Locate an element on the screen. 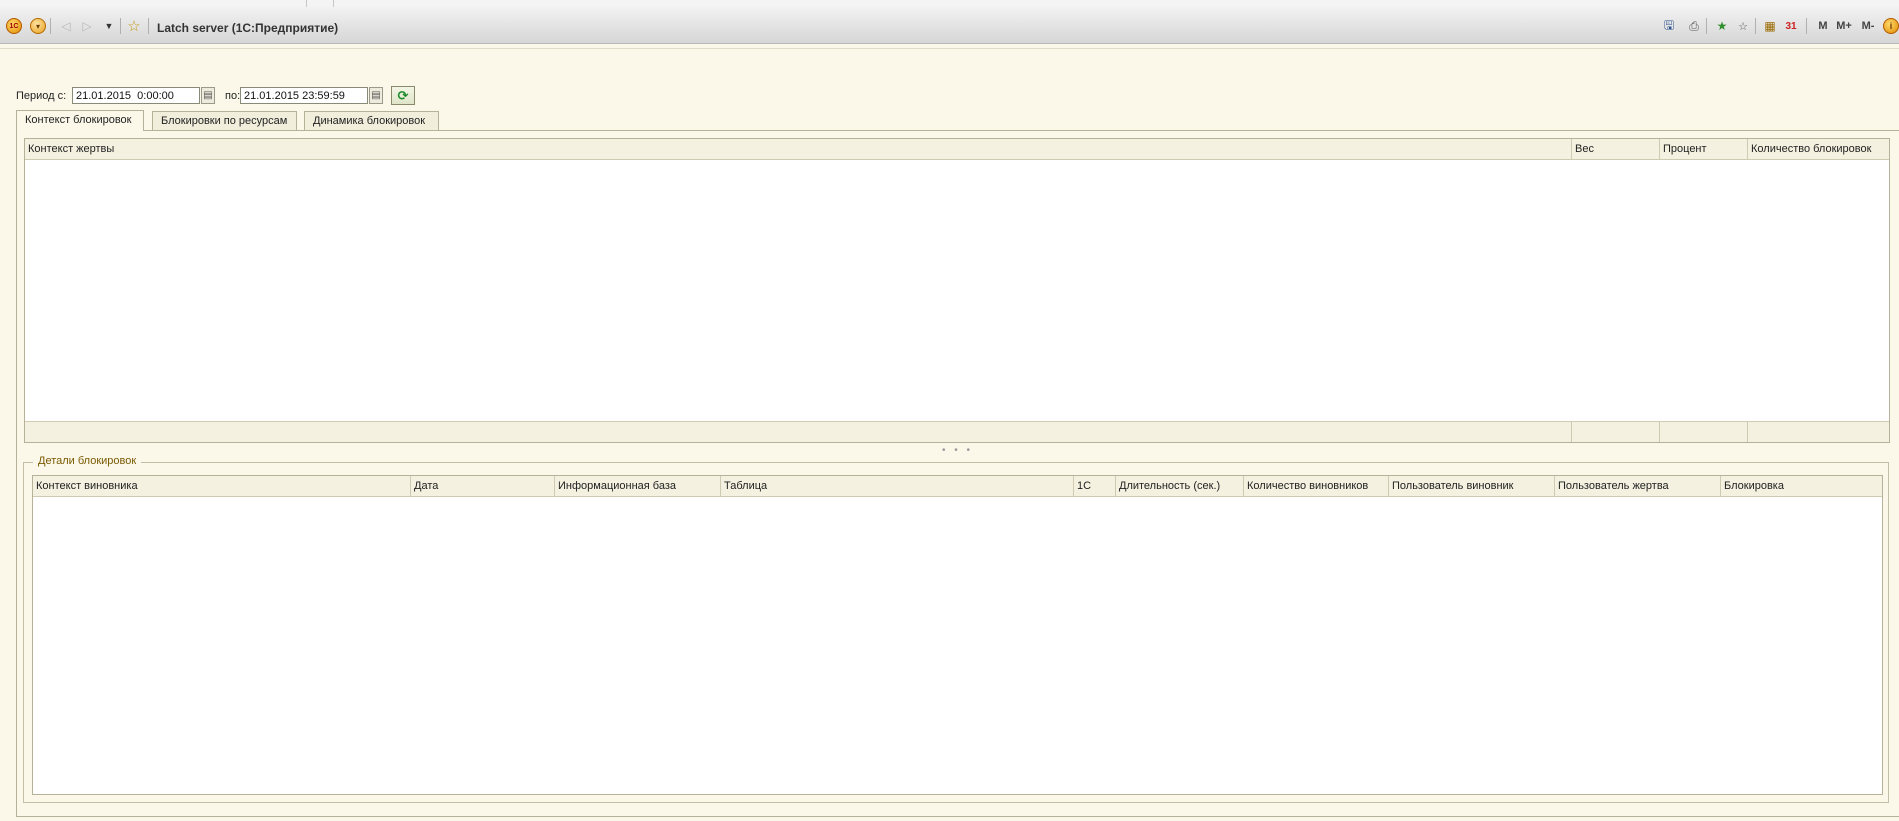  history-dropdown-icon: ▼ is located at coordinates (109, 26).